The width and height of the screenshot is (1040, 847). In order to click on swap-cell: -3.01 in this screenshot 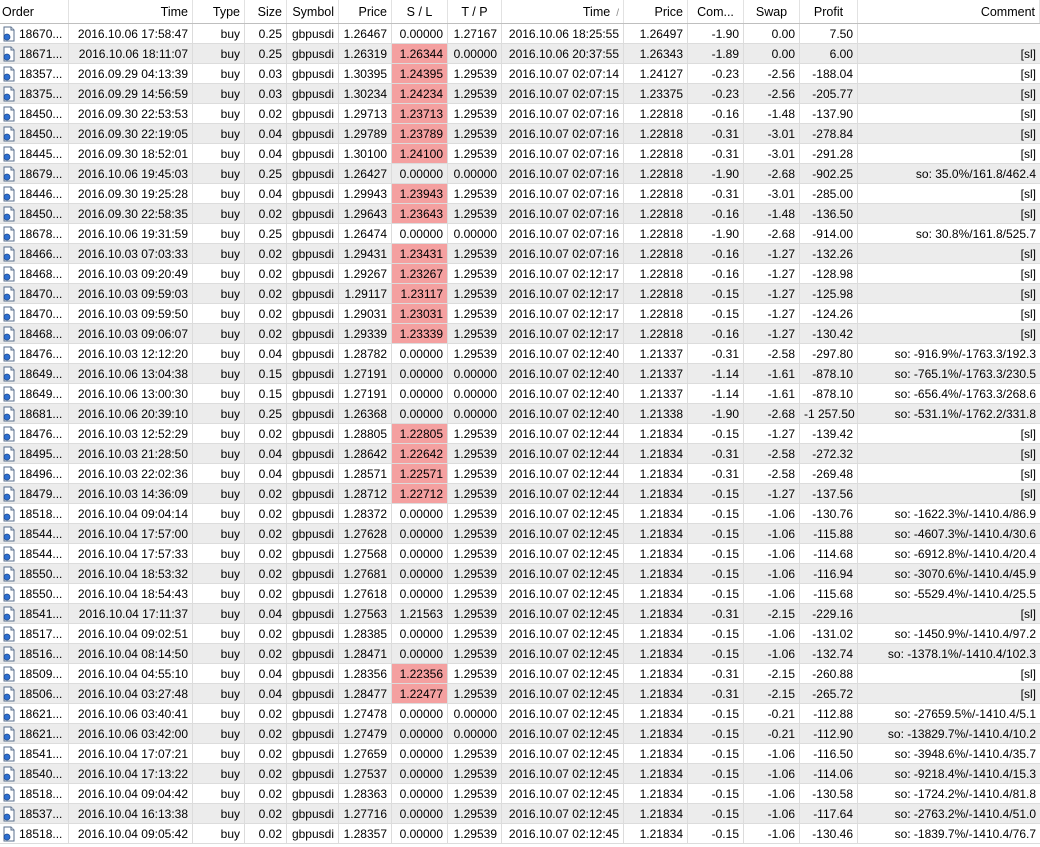, I will do `click(772, 193)`.